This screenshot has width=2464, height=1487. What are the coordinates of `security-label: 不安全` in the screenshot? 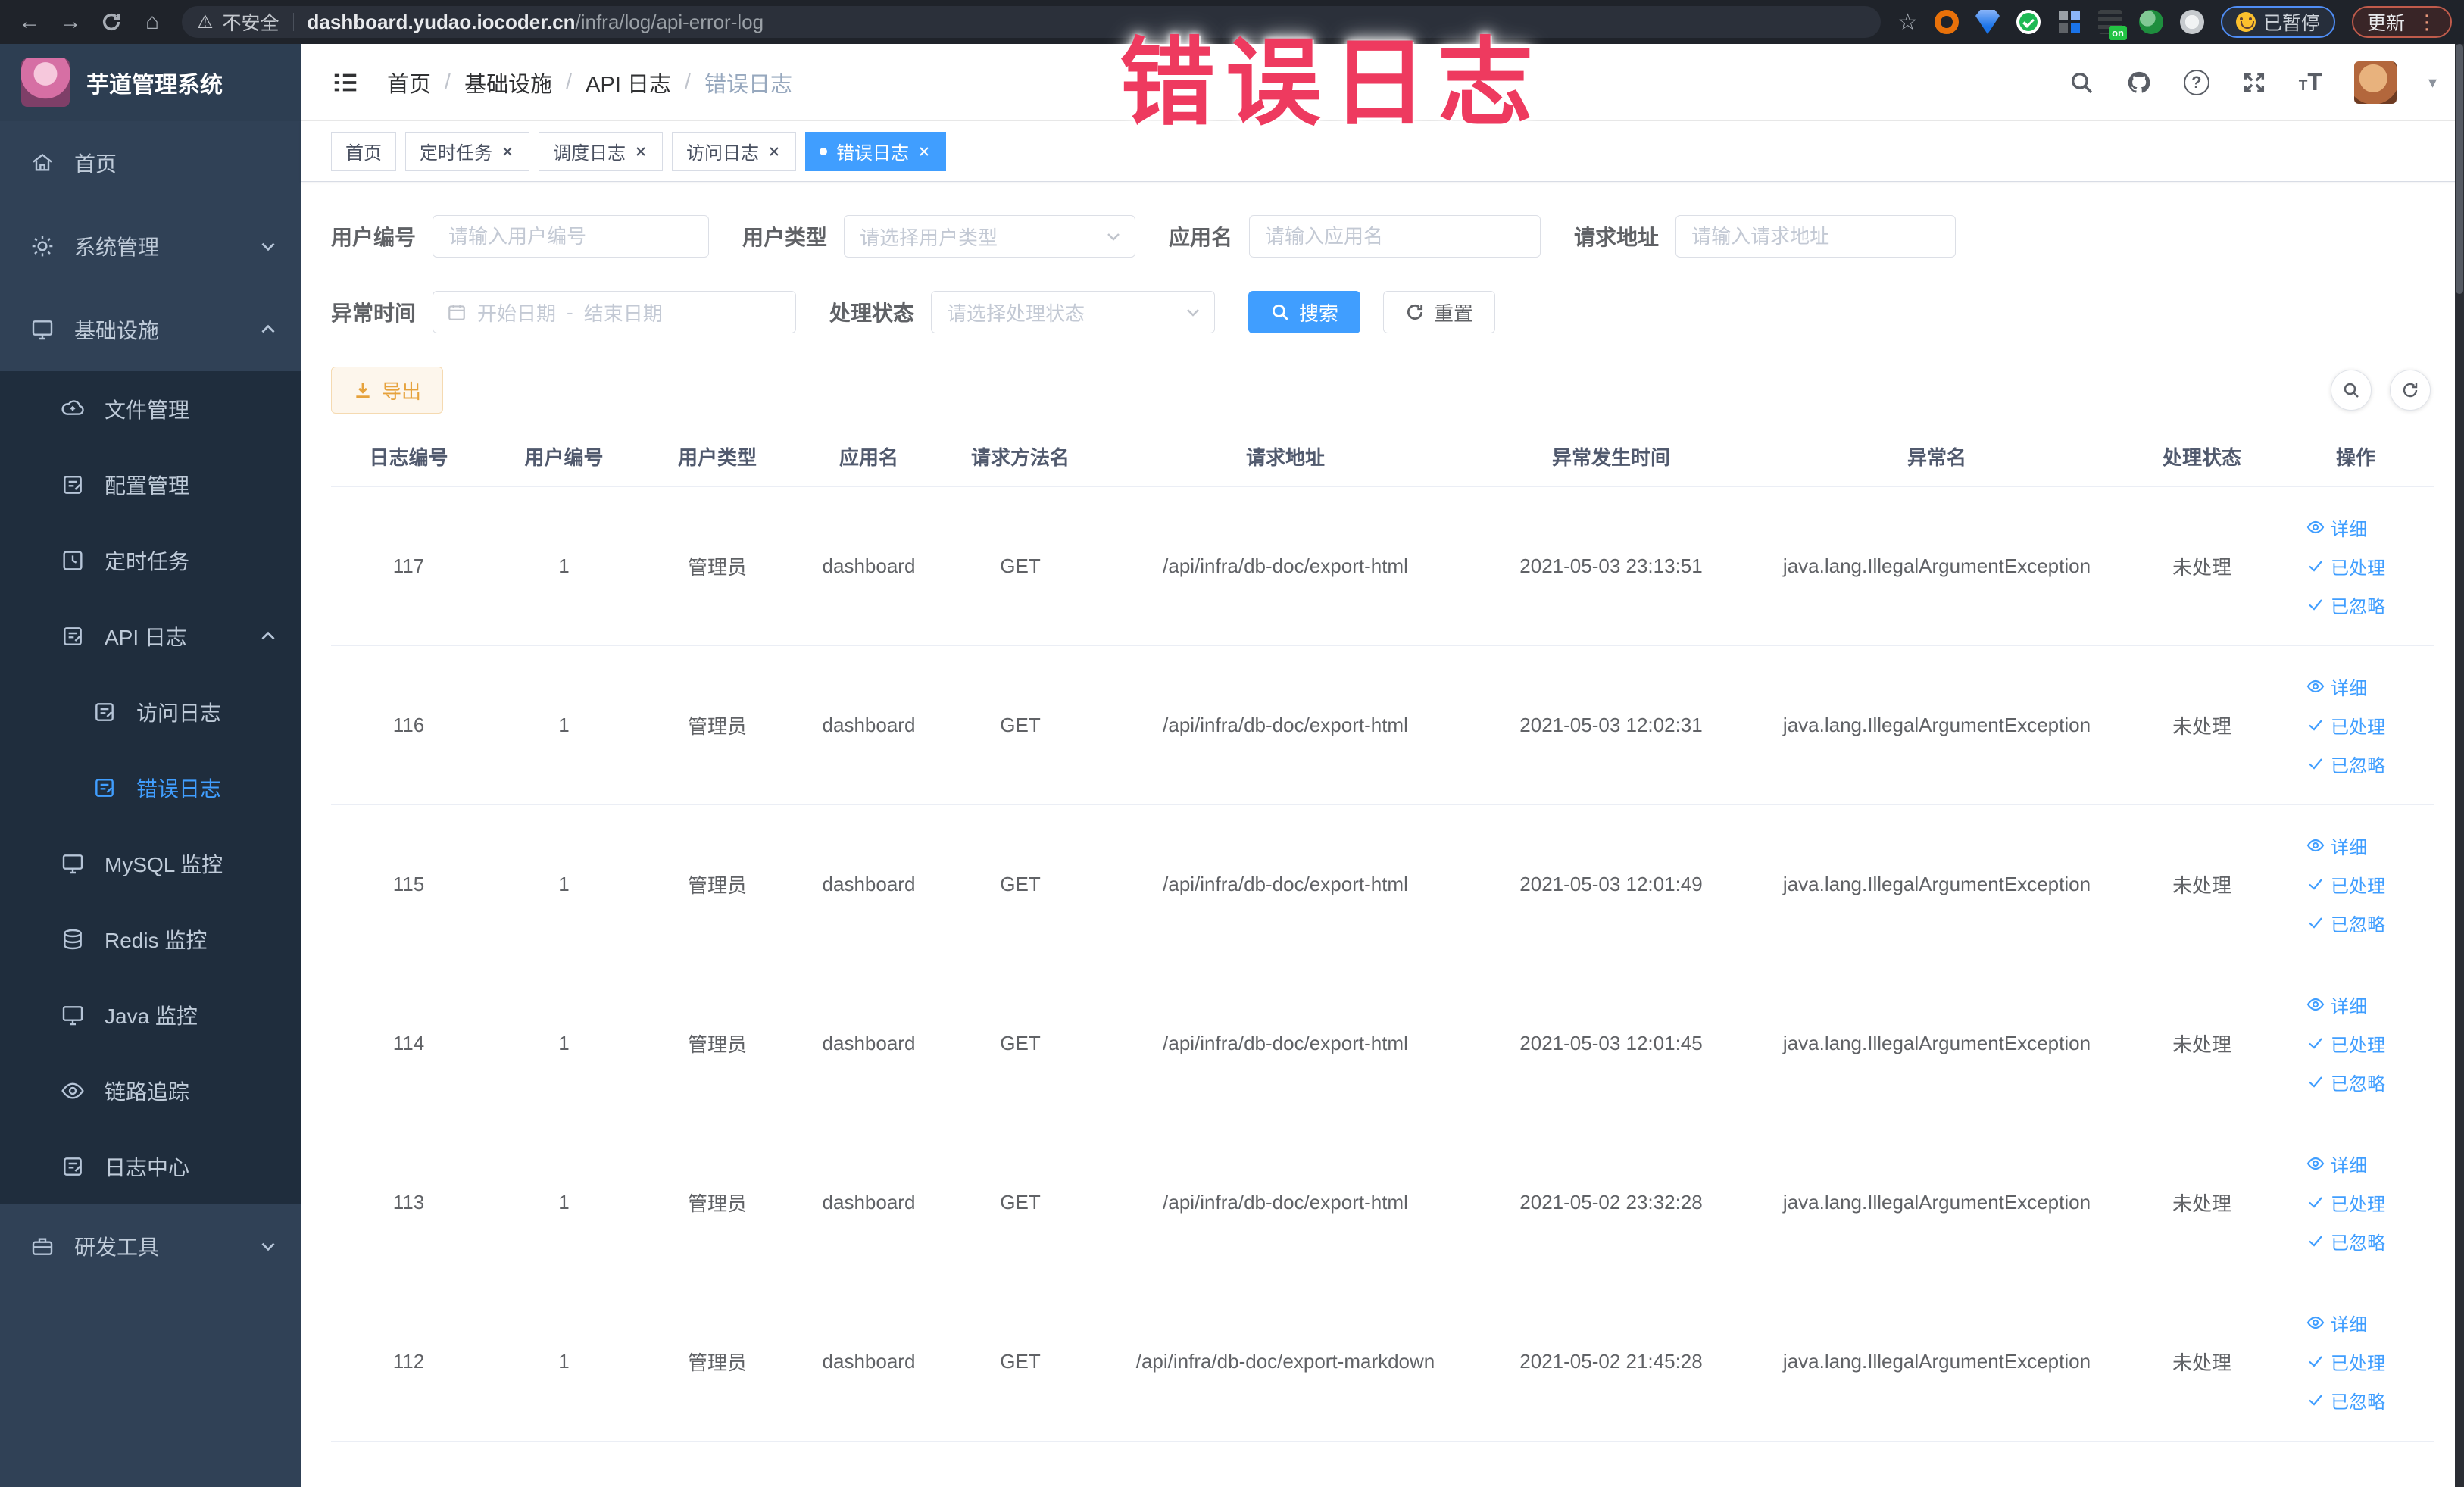 It's located at (251, 22).